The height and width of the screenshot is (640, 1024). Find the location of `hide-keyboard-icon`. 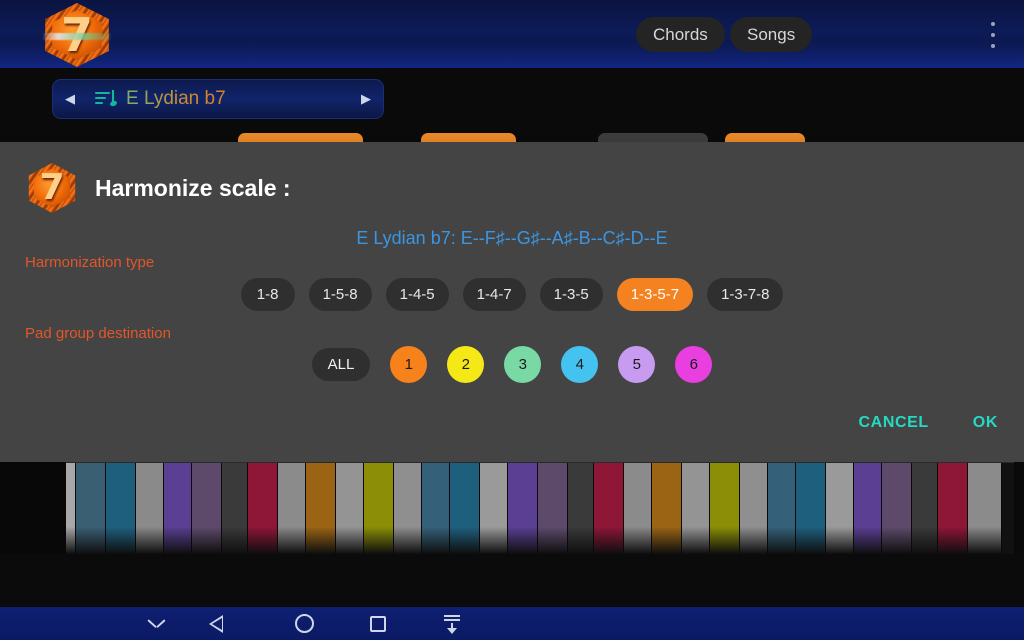

hide-keyboard-icon is located at coordinates (452, 624).